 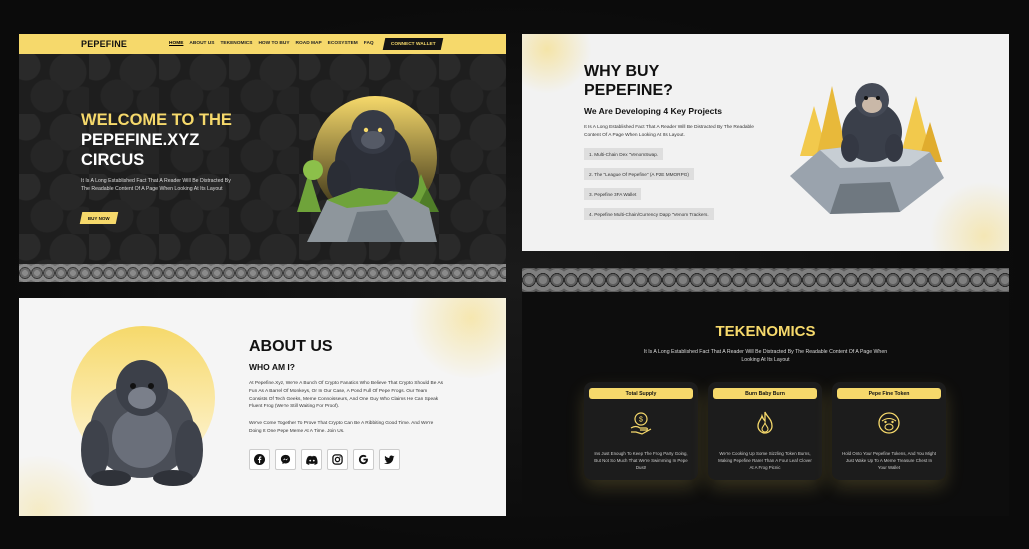 I want to click on flame-icon, so click(x=765, y=422).